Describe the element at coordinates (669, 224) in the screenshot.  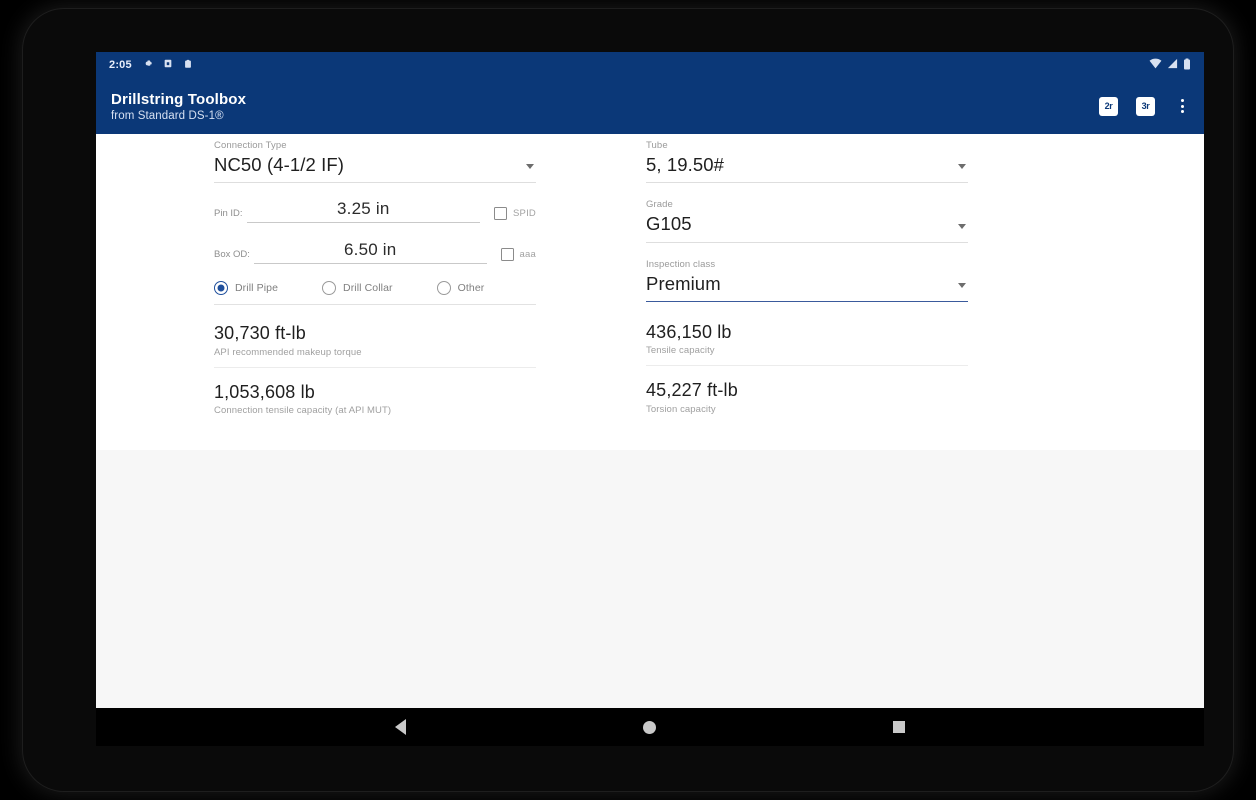
I see `grade-value: G105` at that location.